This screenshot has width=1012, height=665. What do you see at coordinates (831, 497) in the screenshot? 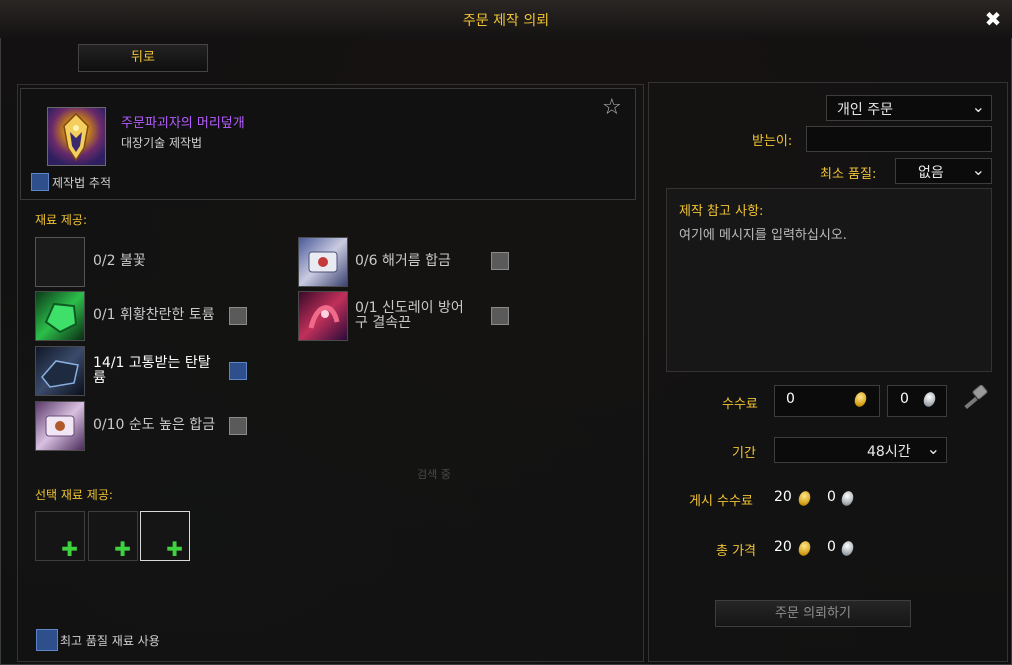
I see `posting-fee-silver: 0` at bounding box center [831, 497].